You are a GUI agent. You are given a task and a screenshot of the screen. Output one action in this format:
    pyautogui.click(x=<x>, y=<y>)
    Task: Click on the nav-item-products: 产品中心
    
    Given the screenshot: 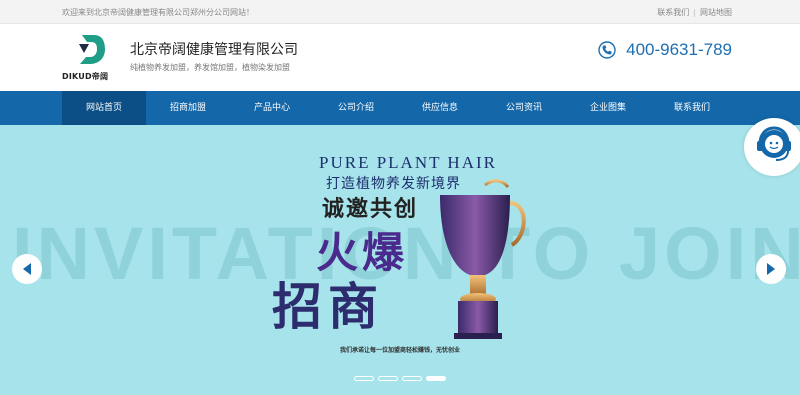 What is the action you would take?
    pyautogui.click(x=272, y=108)
    